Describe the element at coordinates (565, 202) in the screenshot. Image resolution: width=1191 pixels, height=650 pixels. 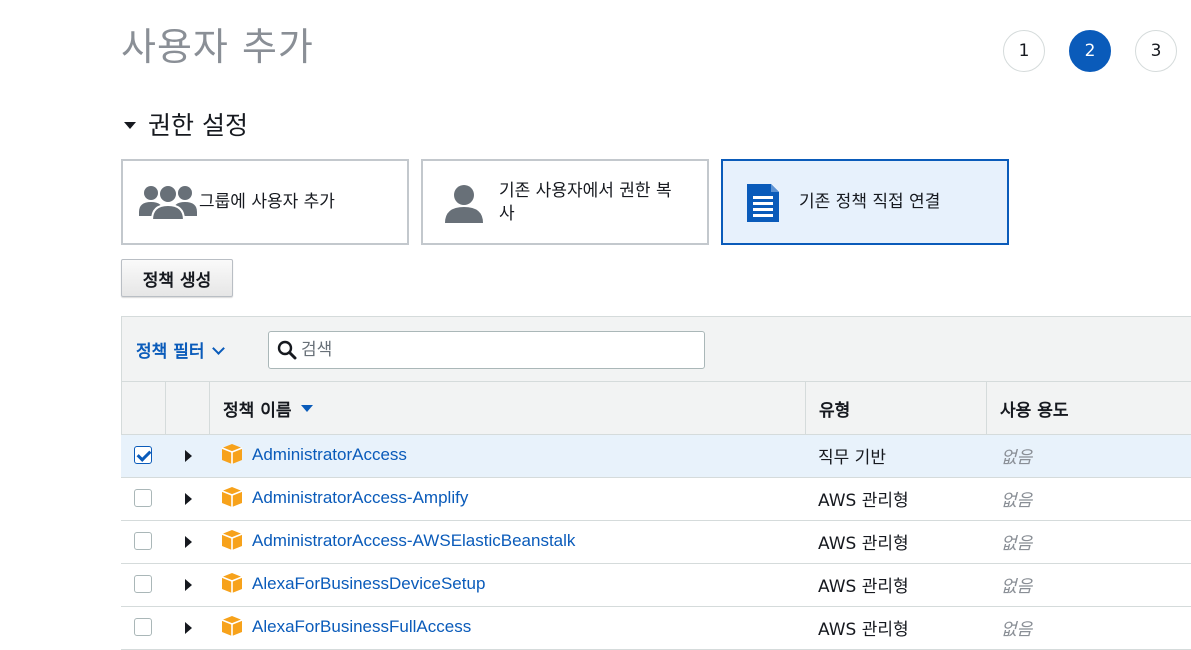
I see `option-copy-permissions: 기존 사용자에서 권한 복 사` at that location.